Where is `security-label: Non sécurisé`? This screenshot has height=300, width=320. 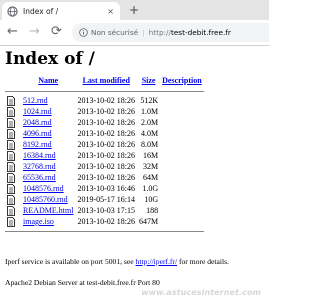 security-label: Non sécurisé is located at coordinates (114, 32).